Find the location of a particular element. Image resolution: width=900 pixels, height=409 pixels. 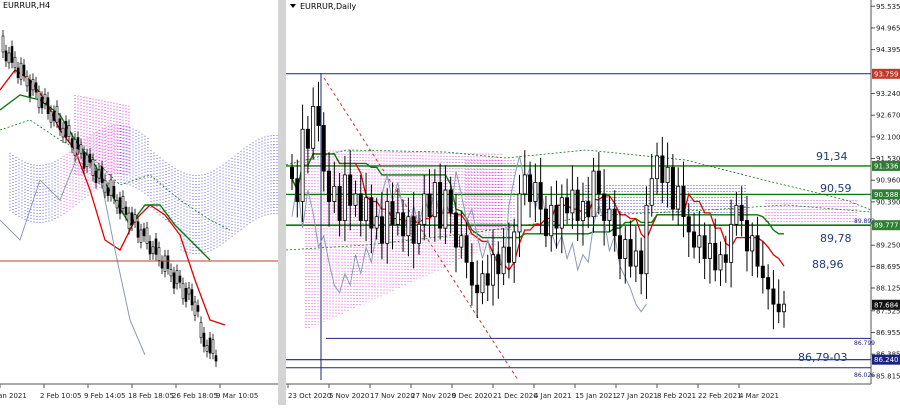

y-tick-label: 90.960 is located at coordinates (888, 181).